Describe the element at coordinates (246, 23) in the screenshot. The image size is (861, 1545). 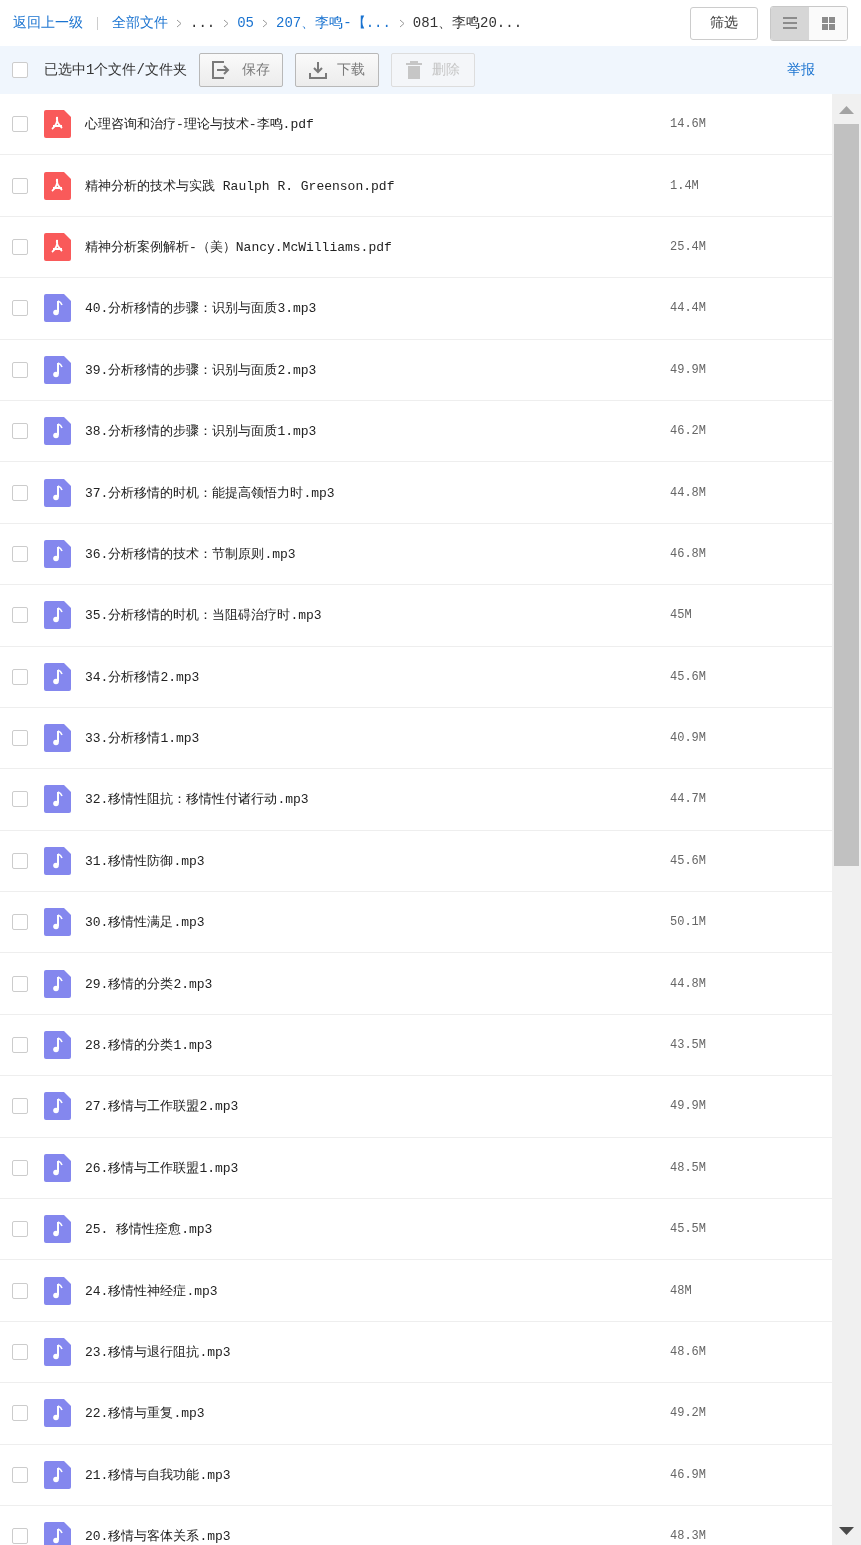
I see `breadcrumb-link: 05` at that location.